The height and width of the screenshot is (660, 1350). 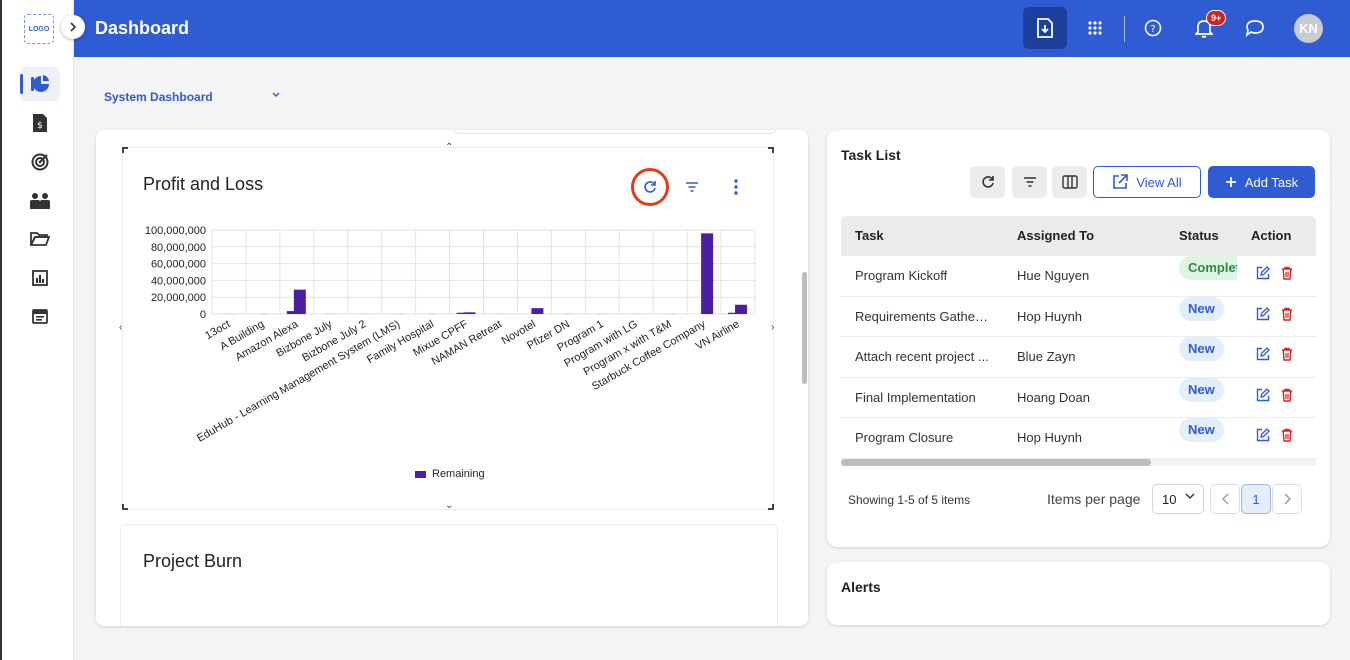 I want to click on sidebar-item-calendar, so click(x=40, y=316).